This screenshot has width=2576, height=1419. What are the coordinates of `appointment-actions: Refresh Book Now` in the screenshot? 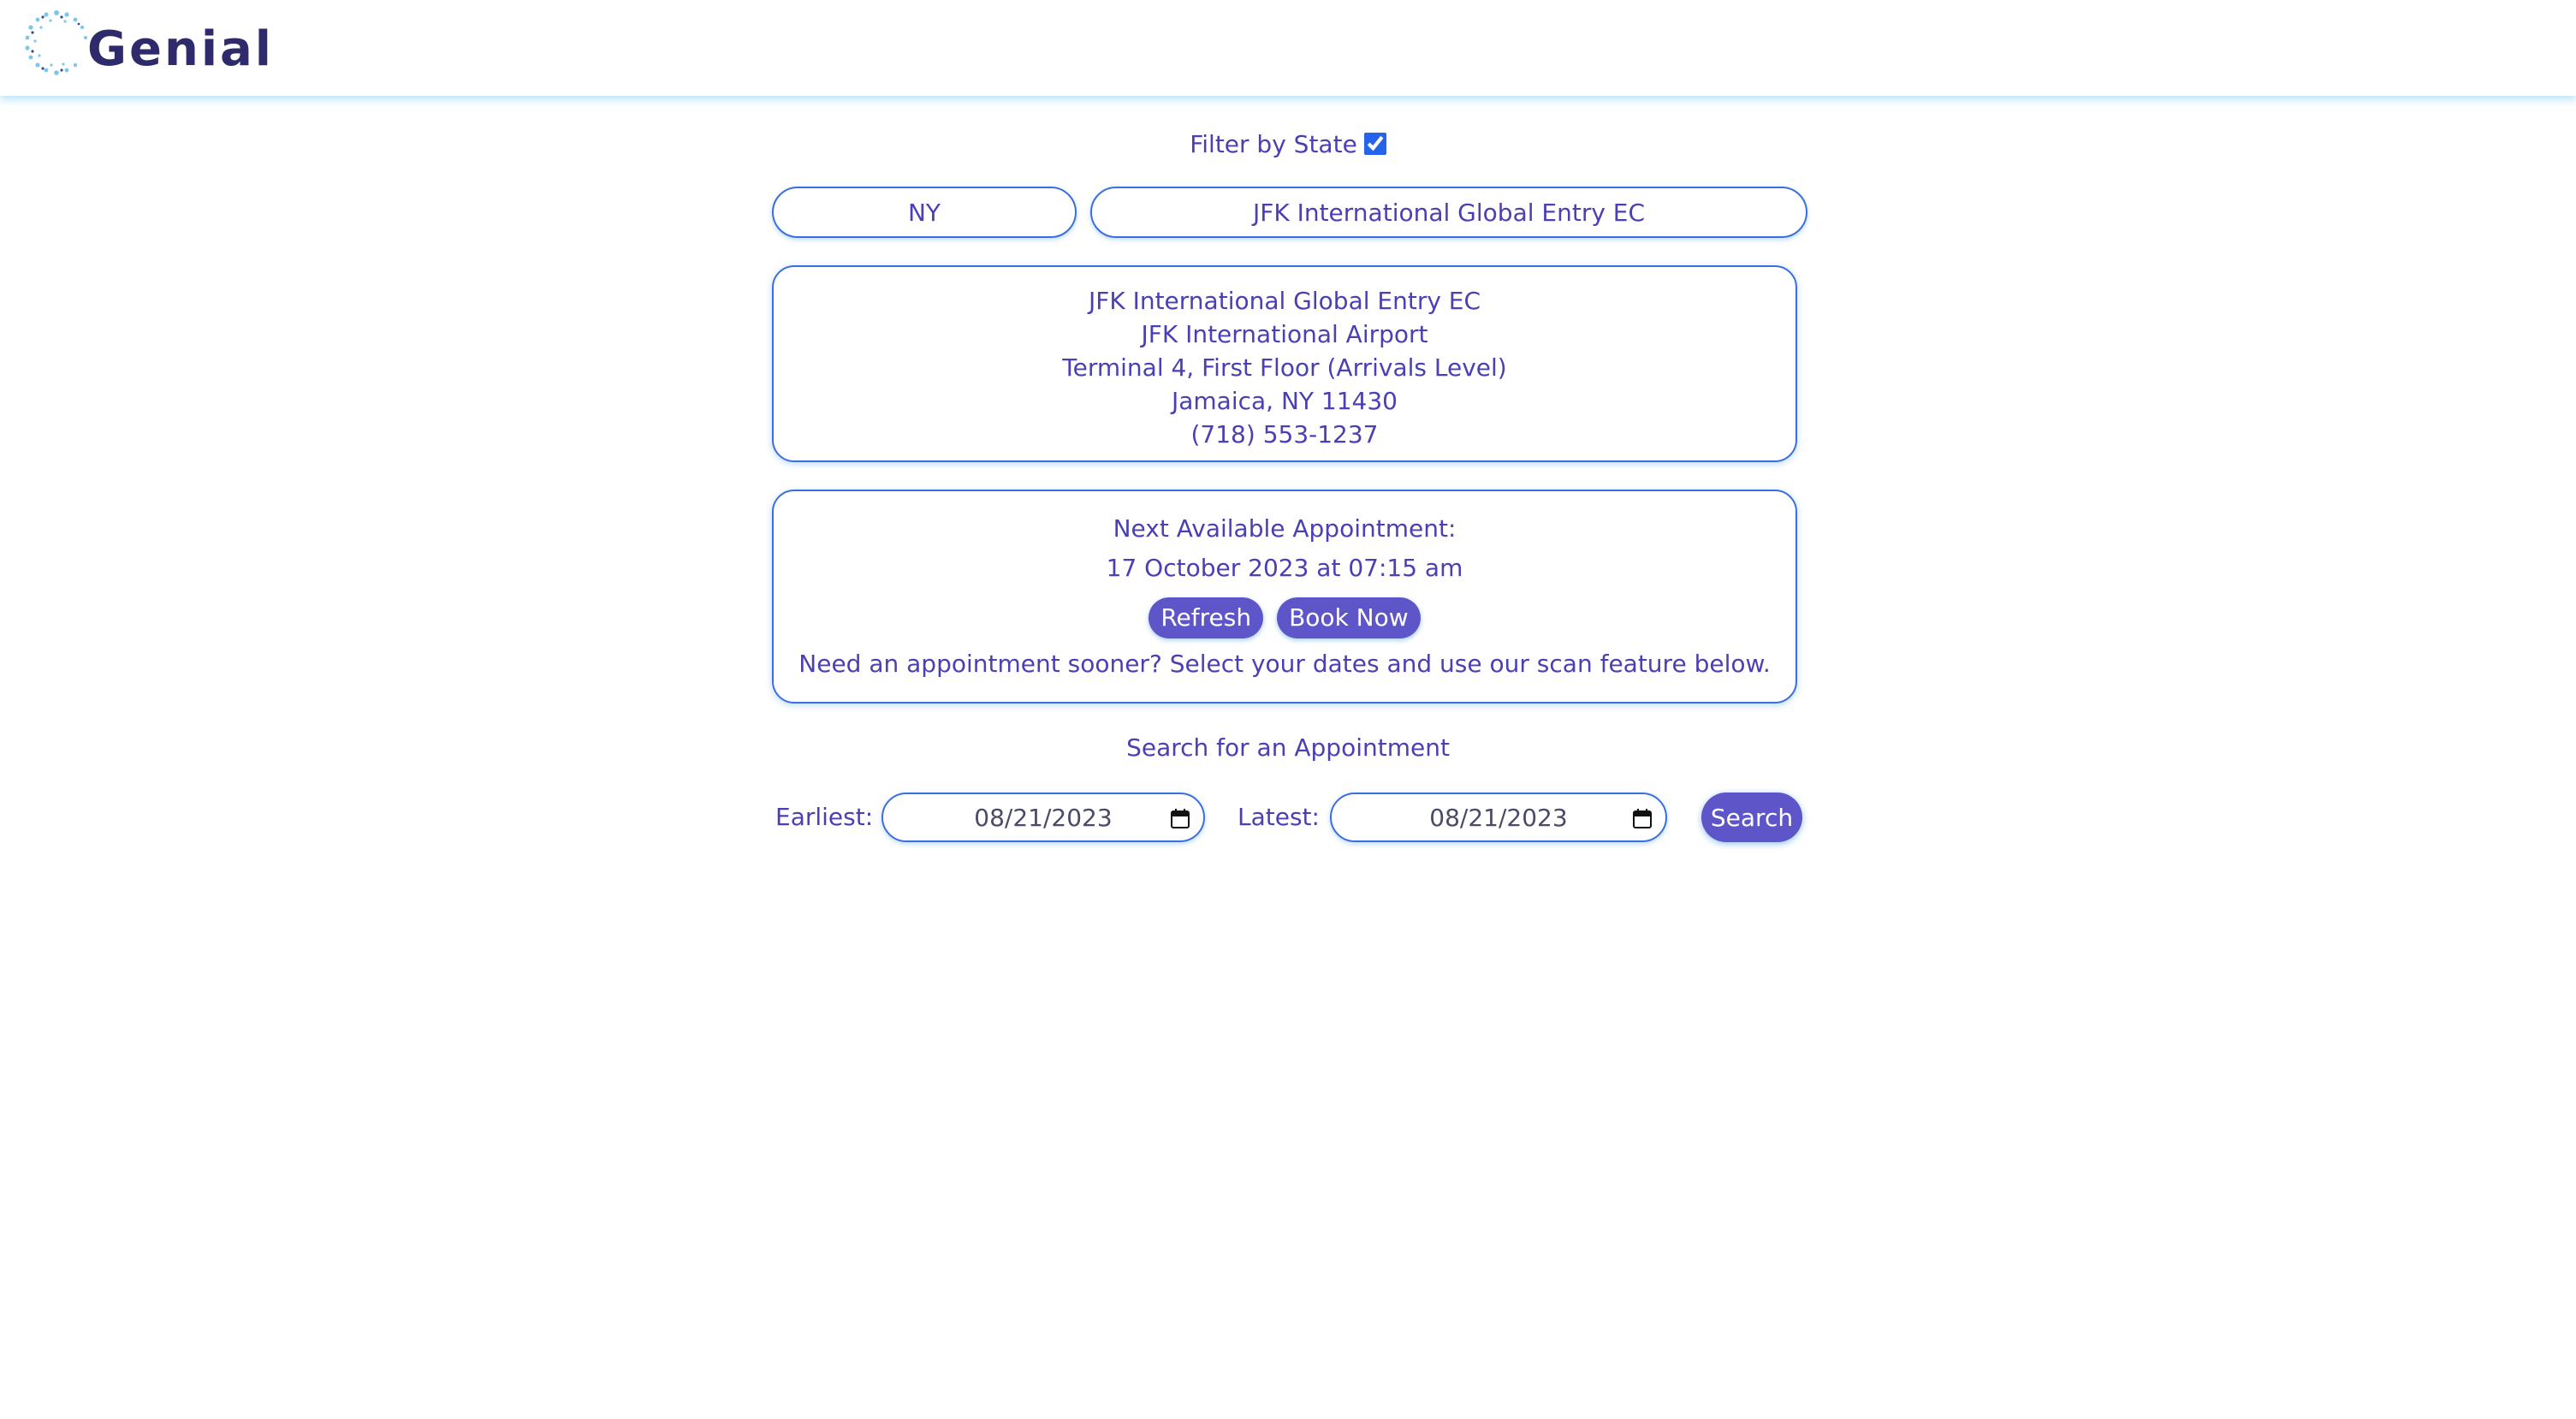 It's located at (1284, 618).